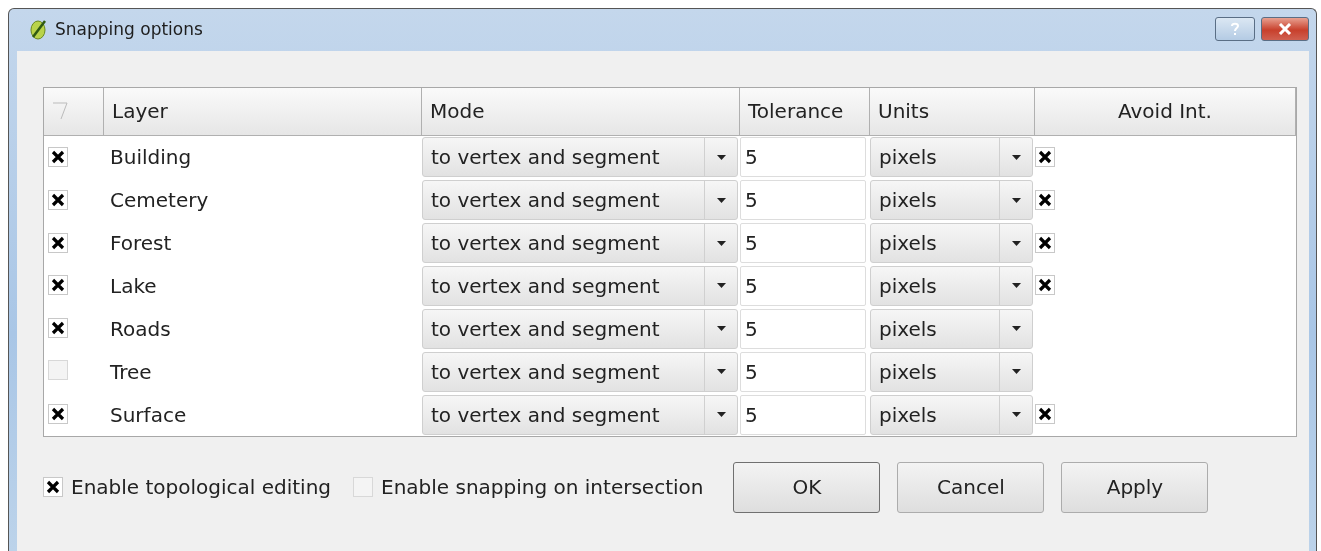 The image size is (1321, 551). What do you see at coordinates (159, 200) in the screenshot?
I see `layer-name: Cemetery` at bounding box center [159, 200].